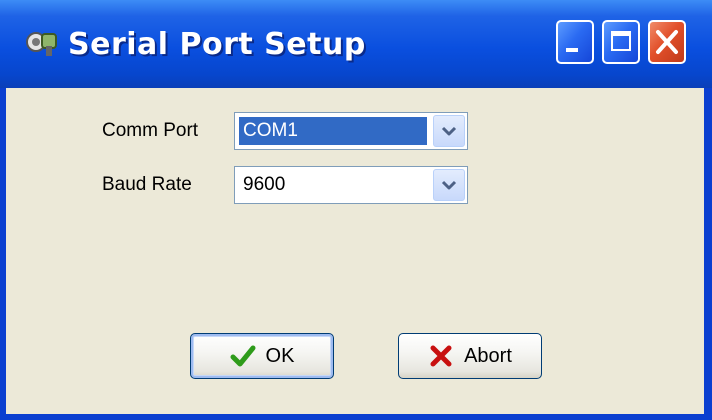 The width and height of the screenshot is (712, 420). I want to click on minimize-button, so click(575, 42).